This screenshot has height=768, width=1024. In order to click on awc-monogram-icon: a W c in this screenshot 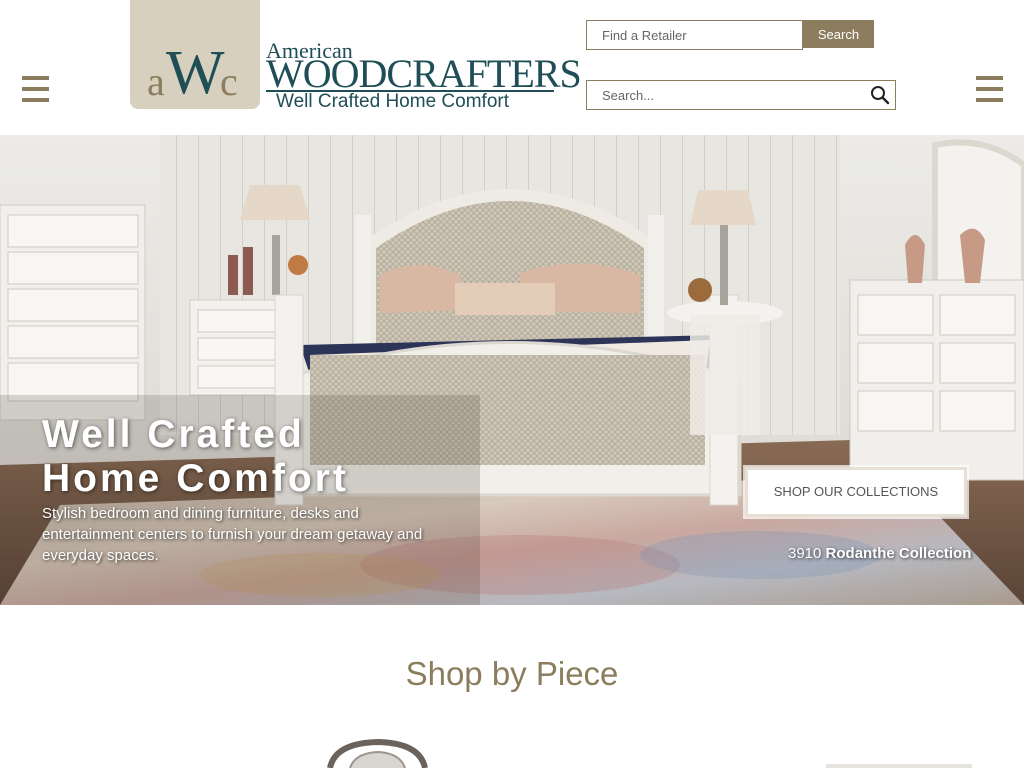, I will do `click(192, 73)`.